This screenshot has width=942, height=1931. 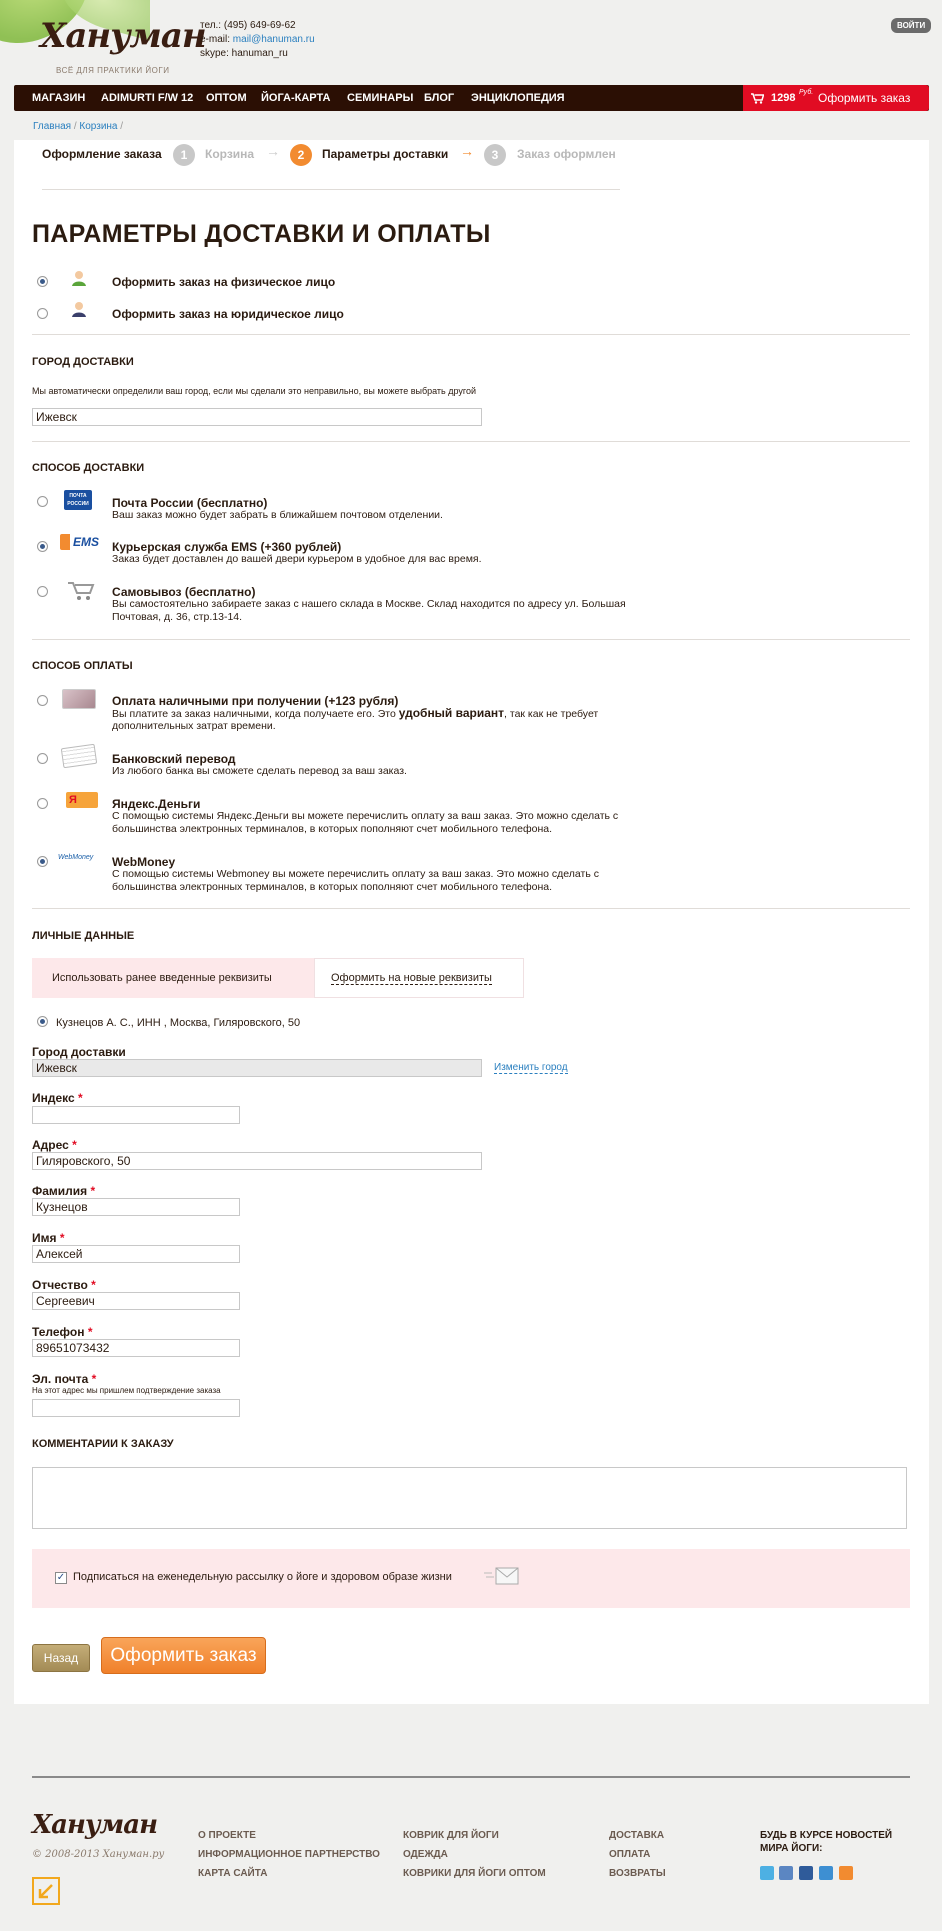 What do you see at coordinates (425, 1854) in the screenshot?
I see `footer-link: ОДЕЖДА` at bounding box center [425, 1854].